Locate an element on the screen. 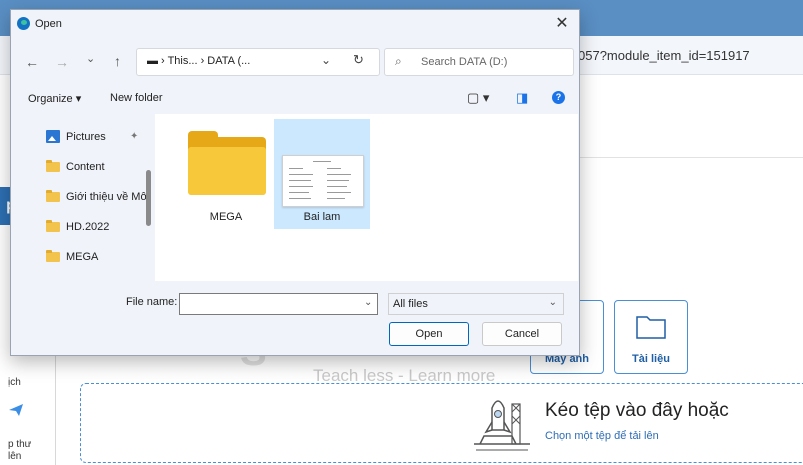 This screenshot has height=465, width=803. help-icon: ? is located at coordinates (558, 97).